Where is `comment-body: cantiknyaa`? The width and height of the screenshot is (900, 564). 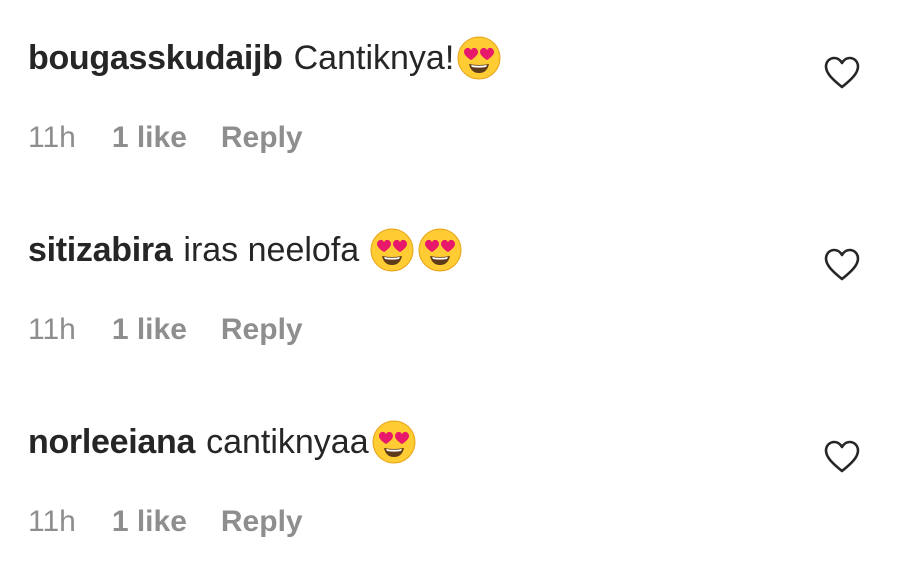
comment-body: cantiknyaa is located at coordinates (311, 442).